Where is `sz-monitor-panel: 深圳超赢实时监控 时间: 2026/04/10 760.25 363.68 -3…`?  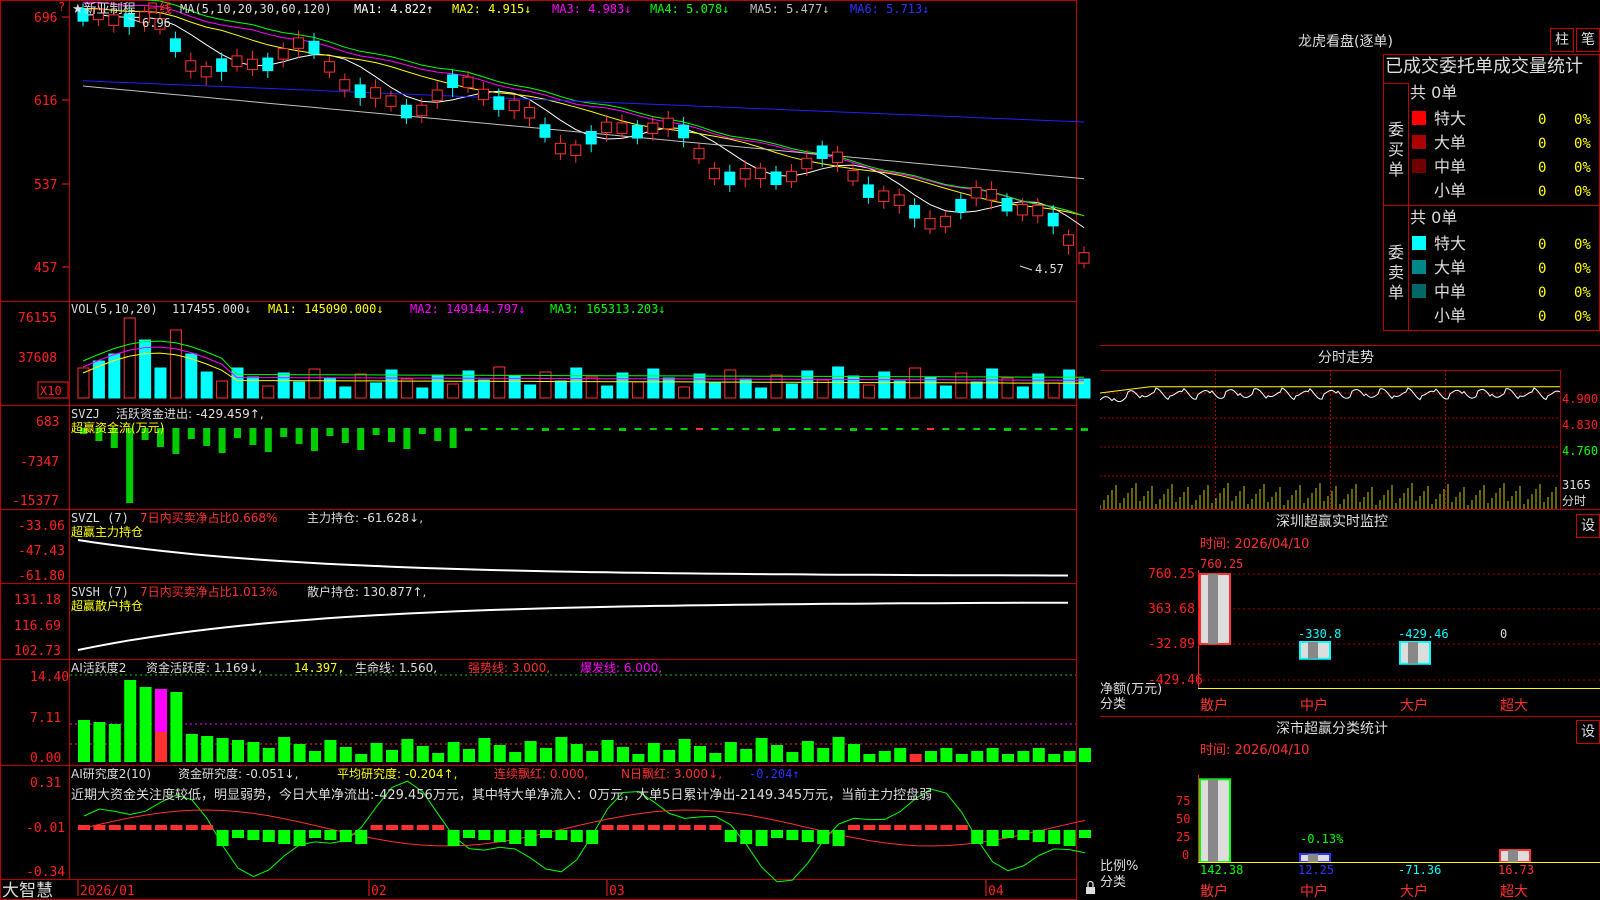 sz-monitor-panel: 深圳超赢实时监控 时间: 2026/04/10 760.25 363.68 -3… is located at coordinates (1350, 613).